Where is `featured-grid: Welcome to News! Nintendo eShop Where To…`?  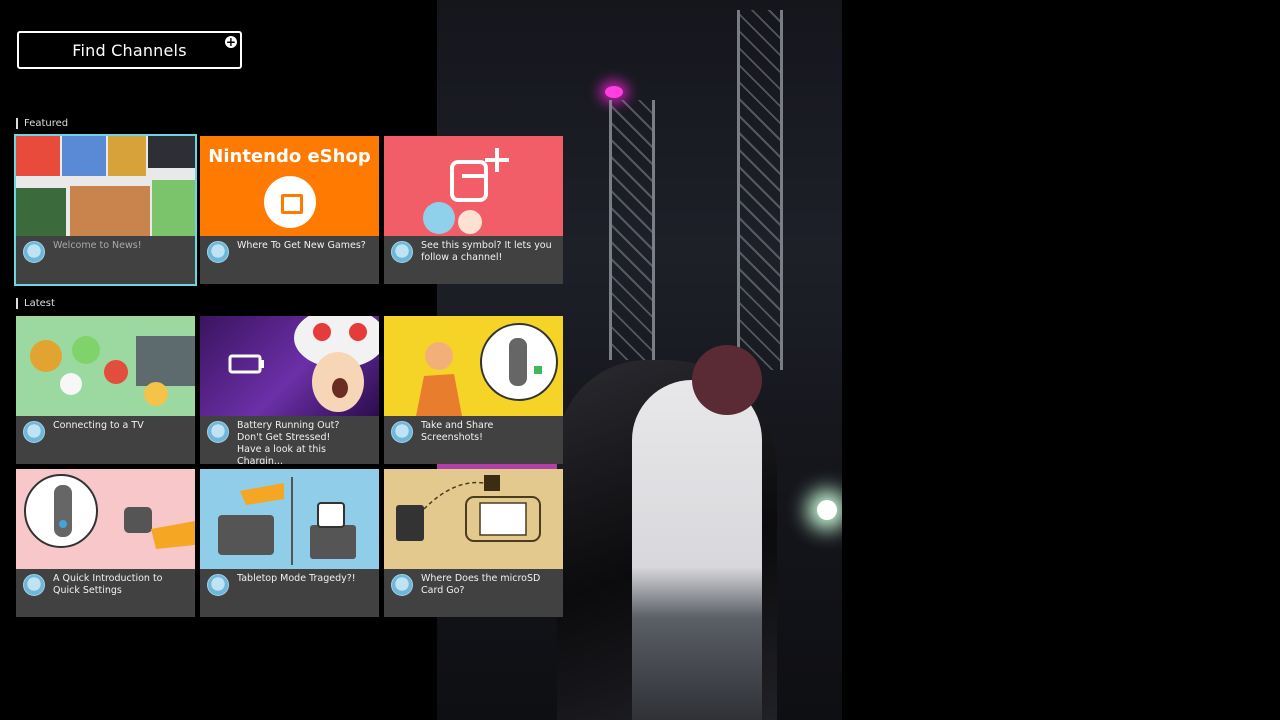 featured-grid: Welcome to News! Nintendo eShop Where To… is located at coordinates (288, 210).